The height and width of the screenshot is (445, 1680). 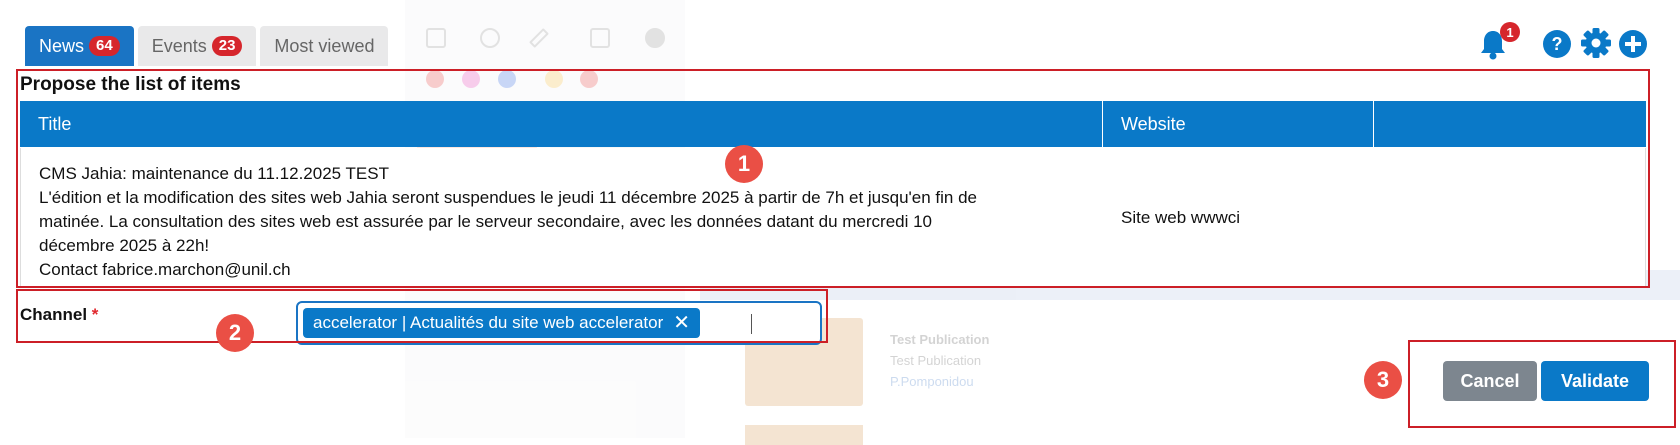 I want to click on row-title-line: décembre 2025 à 22h!, so click(x=124, y=245).